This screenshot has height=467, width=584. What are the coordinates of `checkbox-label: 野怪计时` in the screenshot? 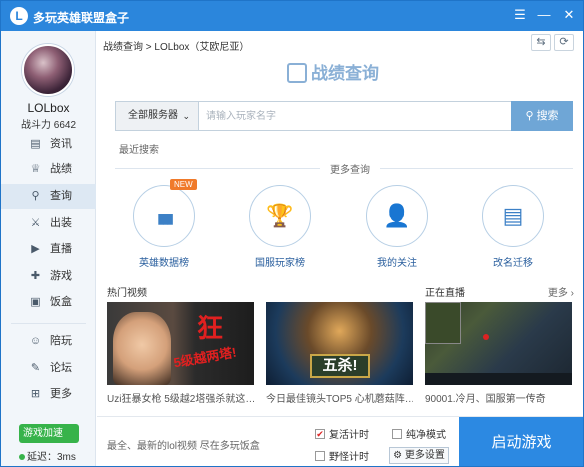 It's located at (349, 457).